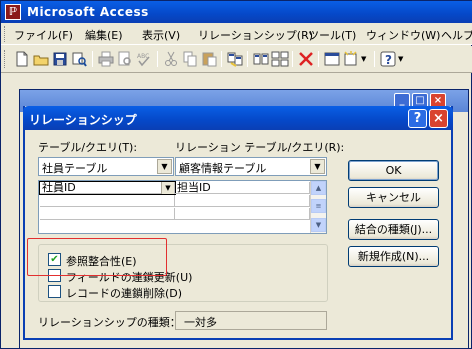 The height and width of the screenshot is (349, 472). Describe the element at coordinates (351, 59) in the screenshot. I see `new-object-icon` at that location.